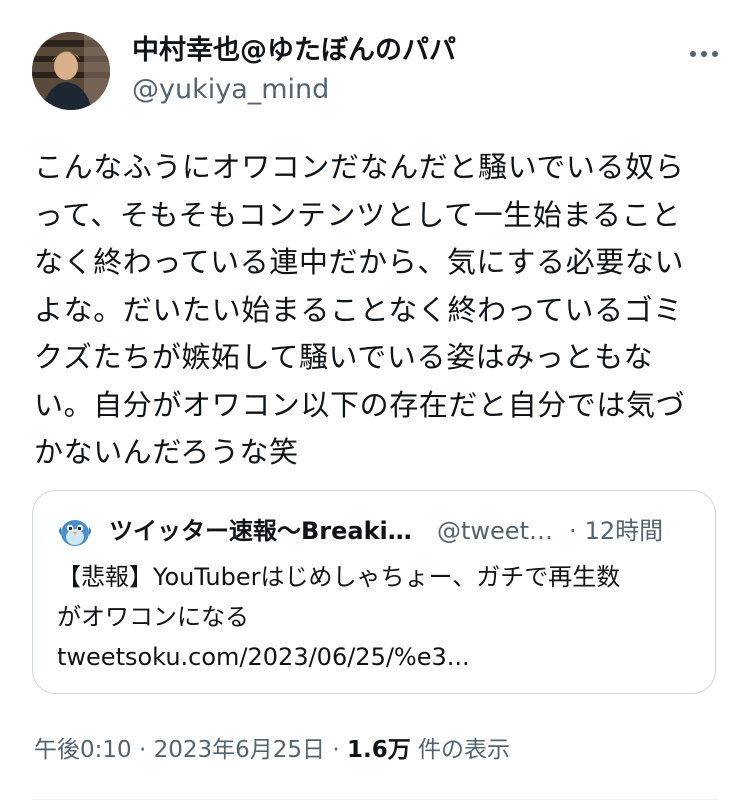  Describe the element at coordinates (693, 54) in the screenshot. I see `more-horizontal-icon` at that location.